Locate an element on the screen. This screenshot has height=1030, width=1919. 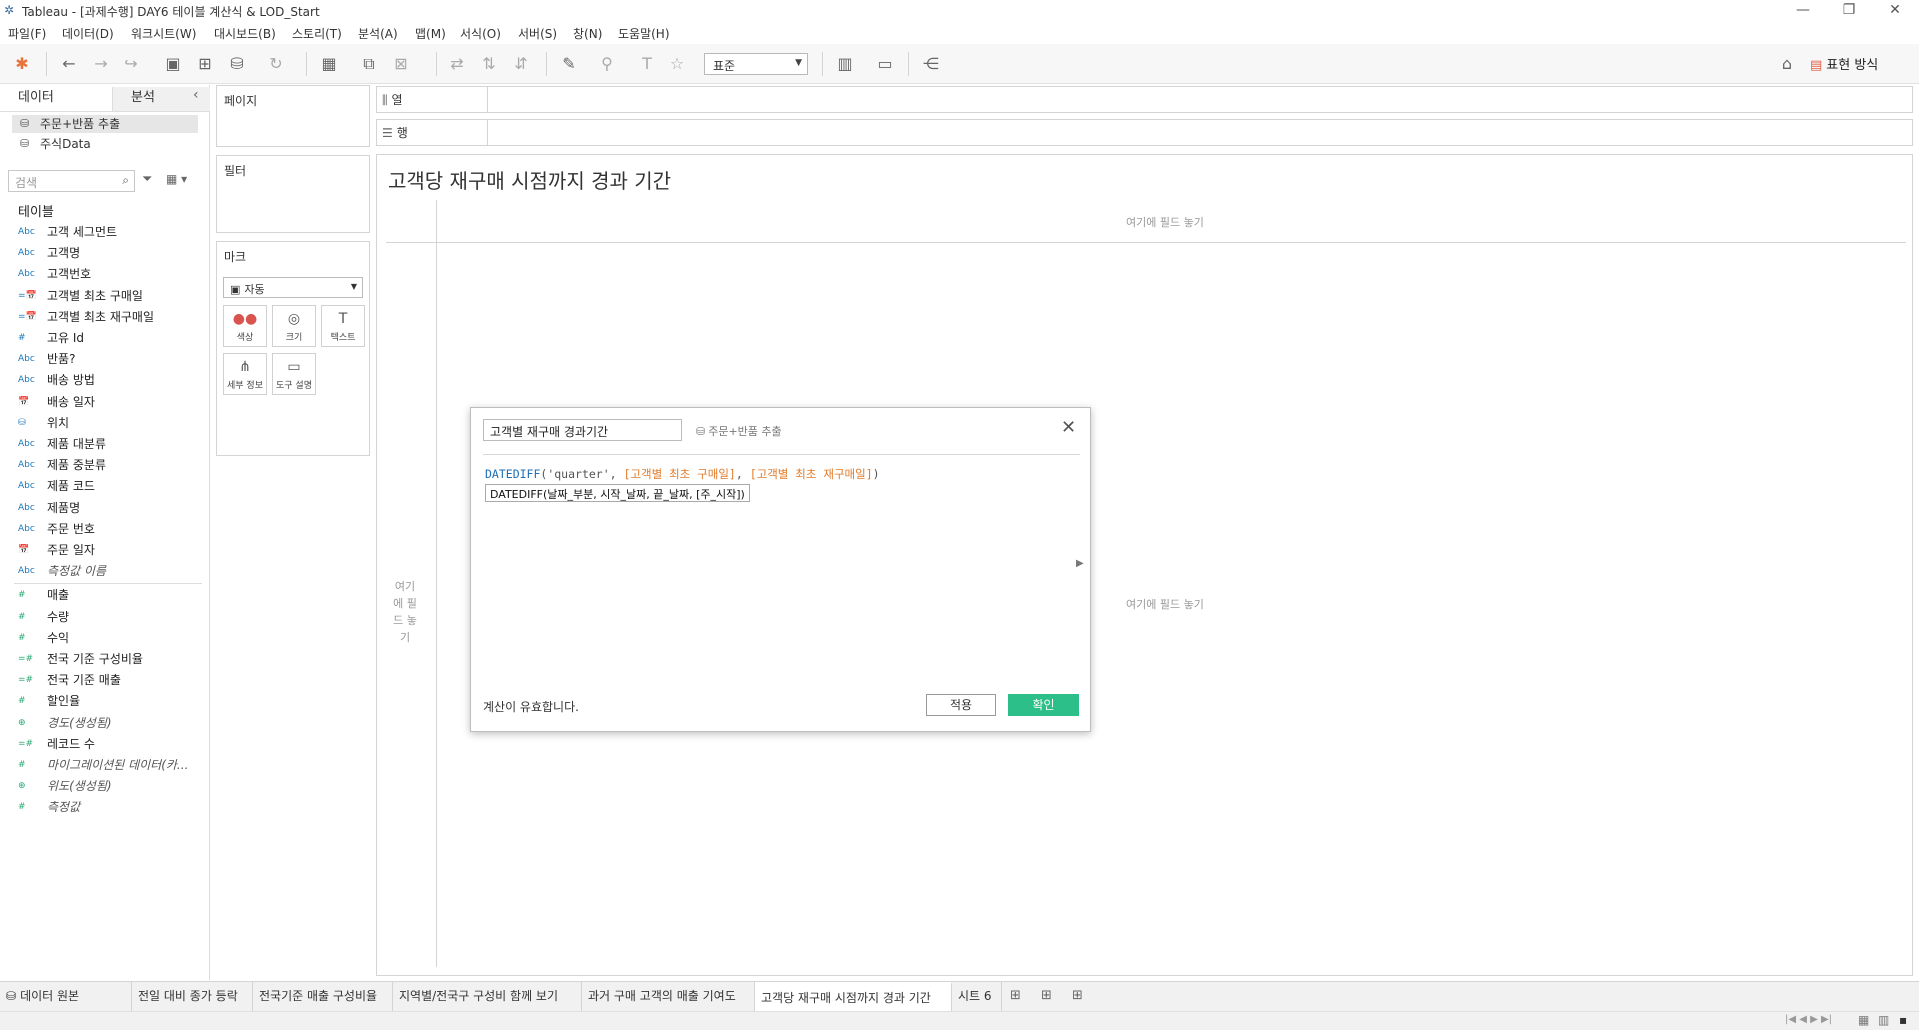
datasource-item: ⛁ 주식Data is located at coordinates (105, 144).